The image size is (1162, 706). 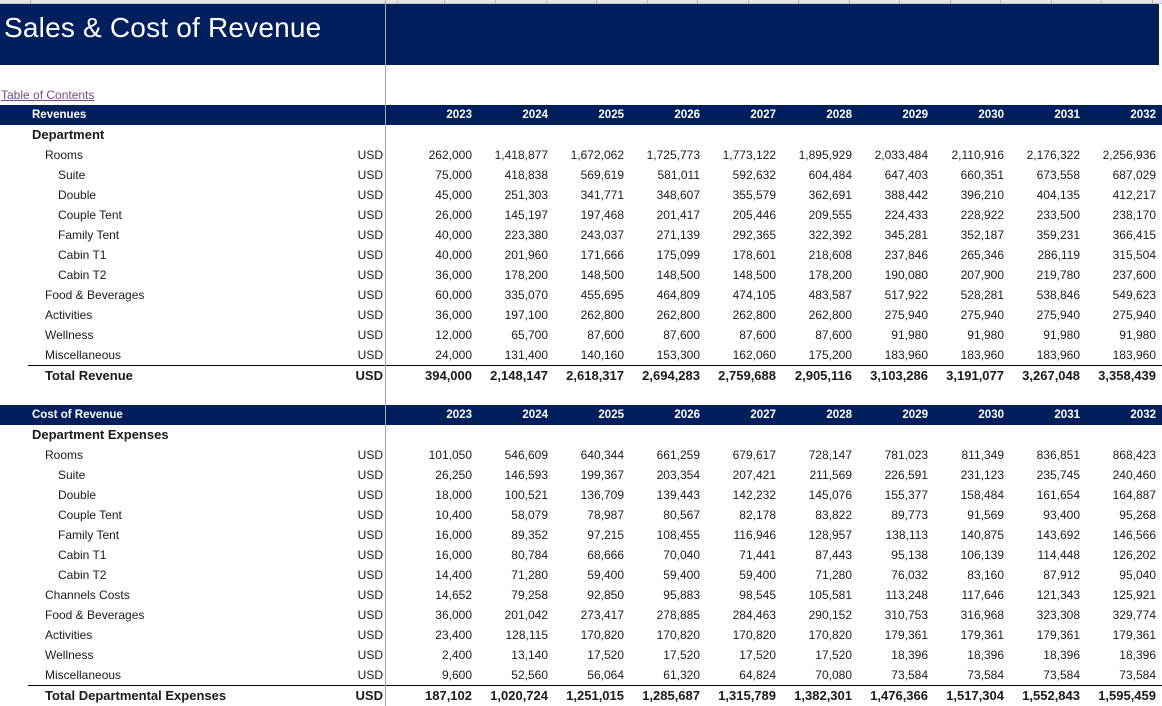 What do you see at coordinates (890, 315) in the screenshot?
I see `value-cell-2029: 275,940` at bounding box center [890, 315].